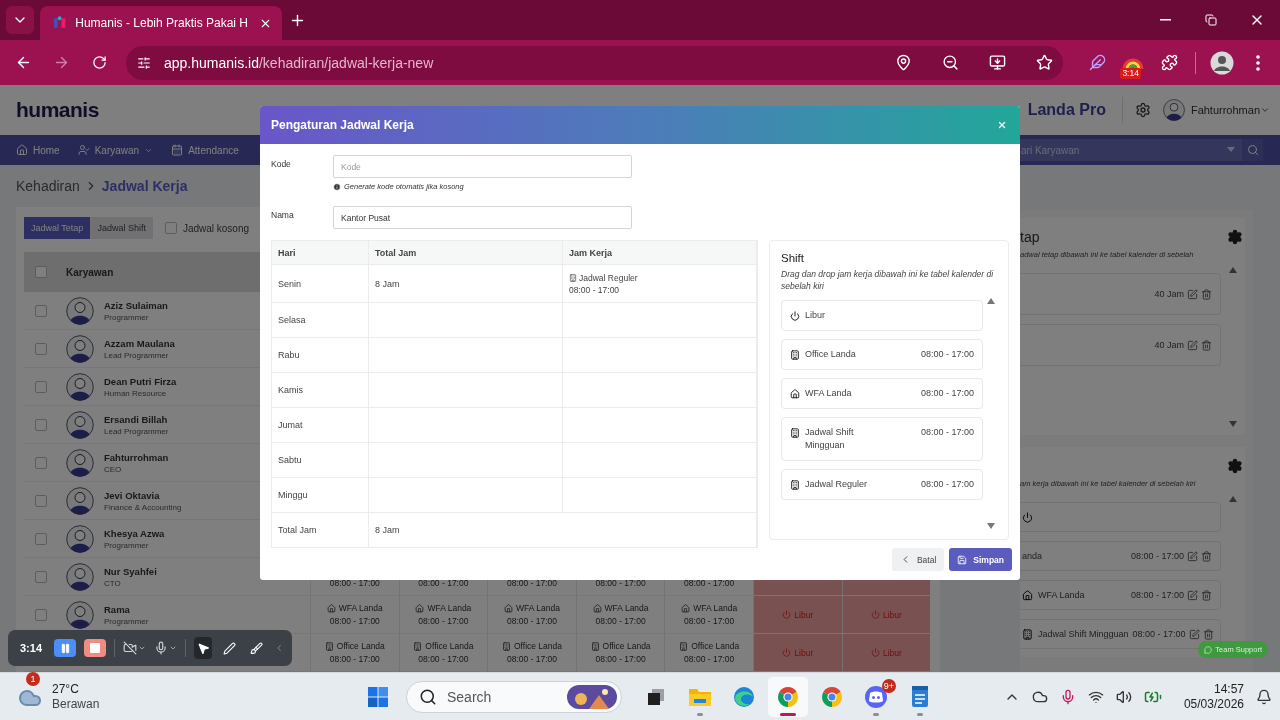 This screenshot has height=720, width=1280. What do you see at coordinates (918, 559) in the screenshot?
I see `cancel-button: Batal` at bounding box center [918, 559].